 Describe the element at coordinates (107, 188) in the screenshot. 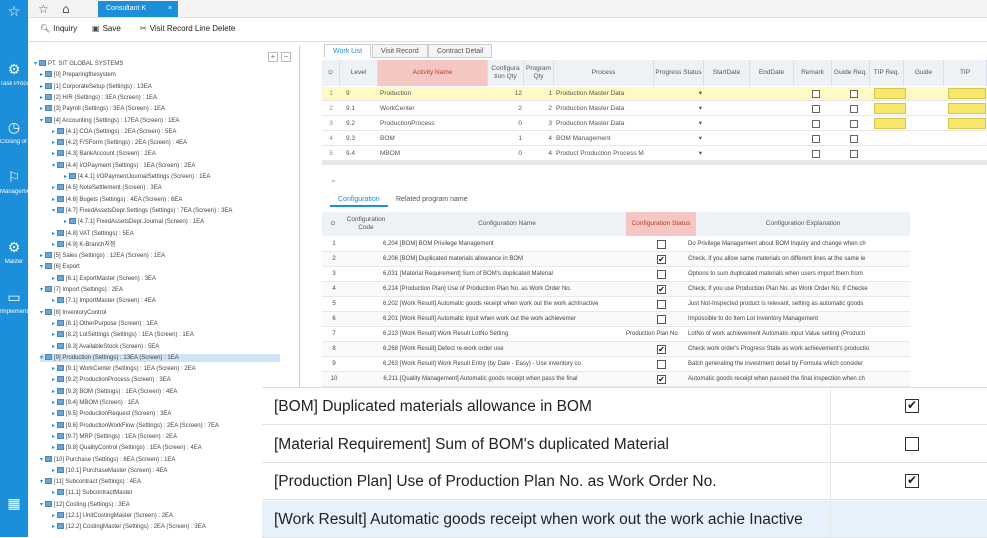

I see `tree-node: ▸ [4.5] NoteSettlement (Screen) : 3EA` at that location.